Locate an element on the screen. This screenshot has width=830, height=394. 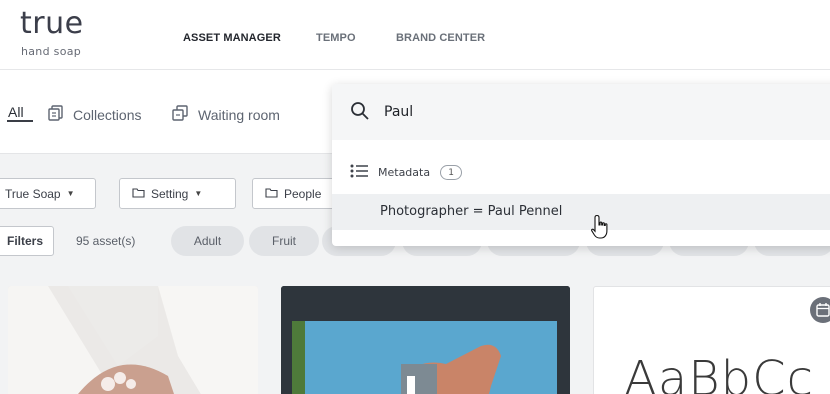
setting-filter-label: Setting is located at coordinates (170, 193).